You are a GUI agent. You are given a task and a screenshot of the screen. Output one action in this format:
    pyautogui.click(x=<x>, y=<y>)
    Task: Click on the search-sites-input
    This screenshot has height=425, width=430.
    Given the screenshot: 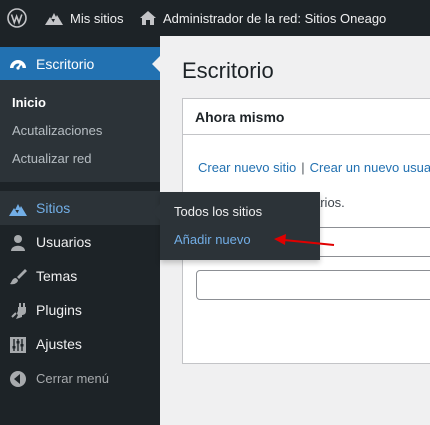 What is the action you would take?
    pyautogui.click(x=313, y=285)
    